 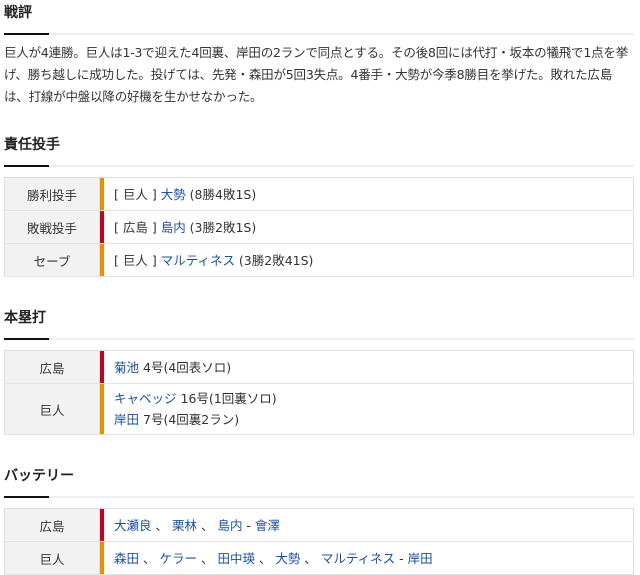 I want to click on table-row: 敗戦投手[ 広島 ] 島内 (3勝2敗1S), so click(x=319, y=227).